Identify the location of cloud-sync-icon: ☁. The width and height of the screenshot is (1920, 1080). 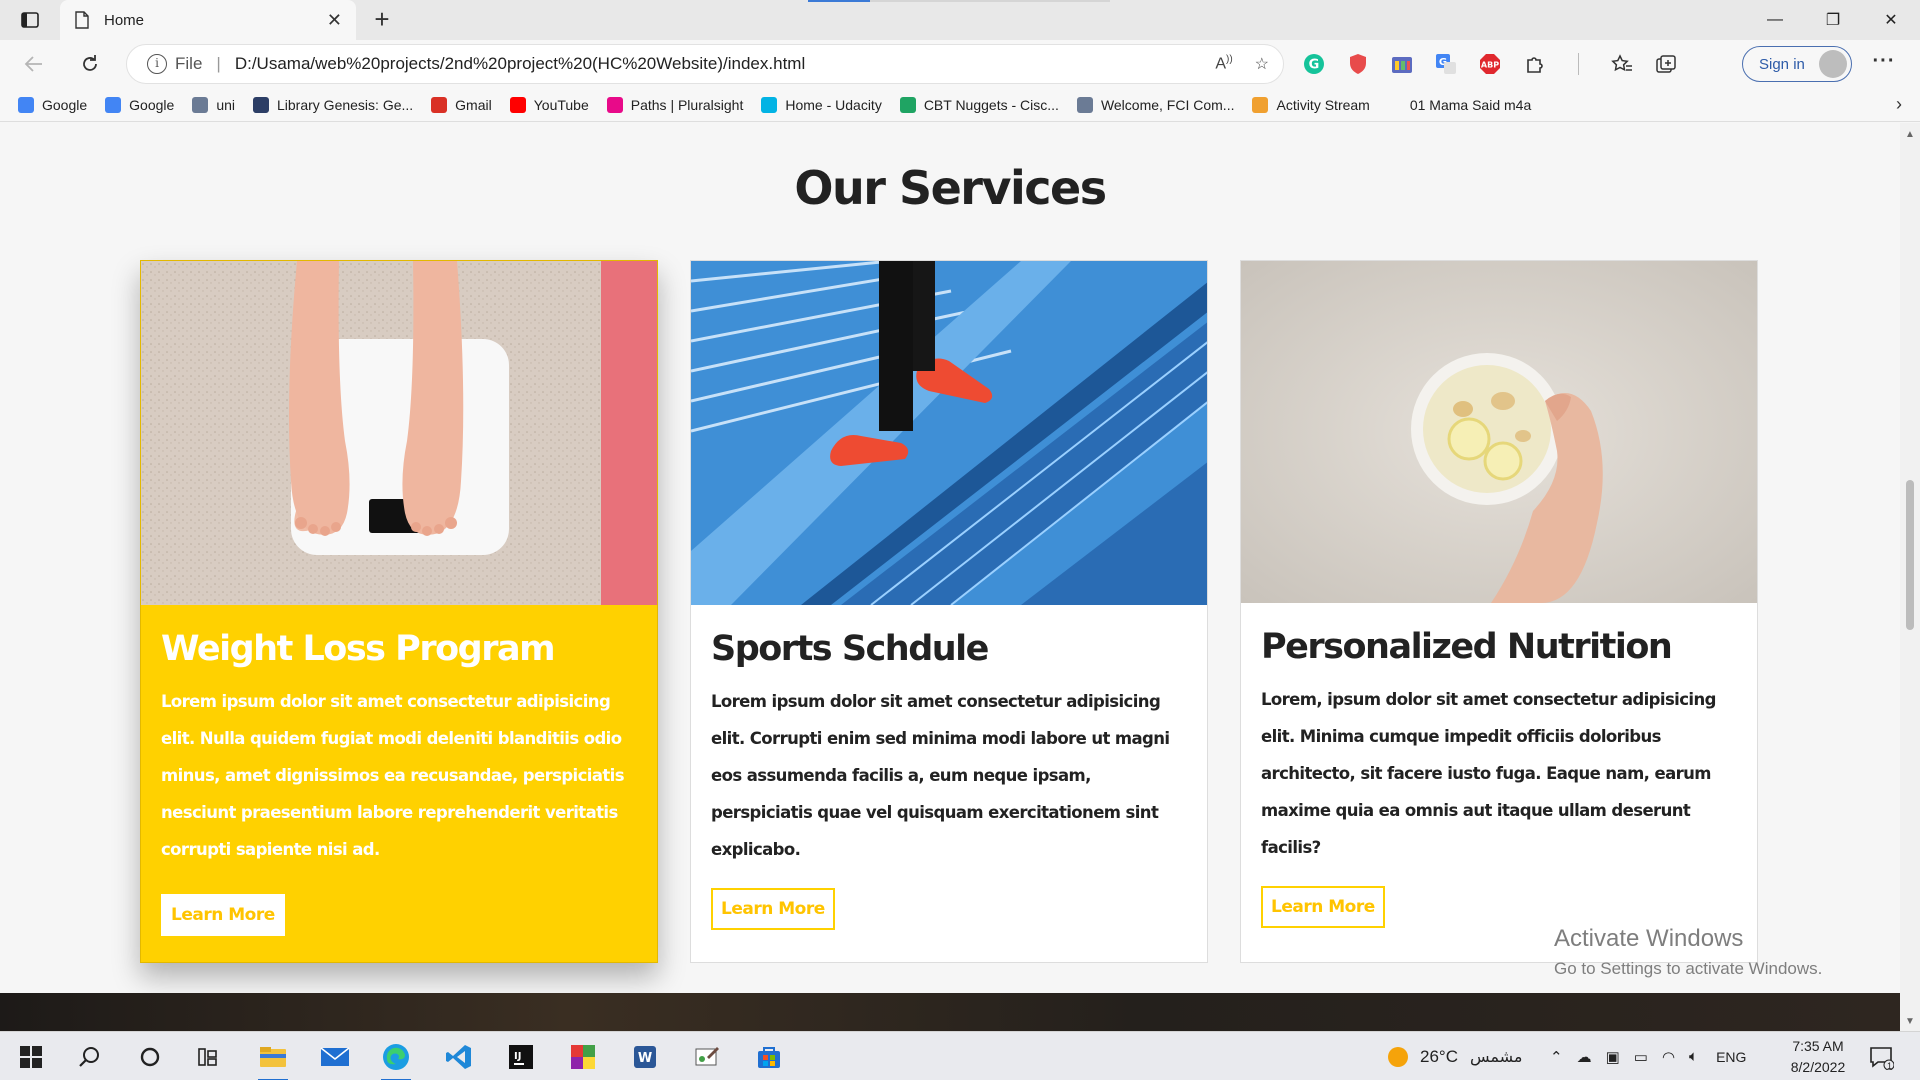
(1584, 1057).